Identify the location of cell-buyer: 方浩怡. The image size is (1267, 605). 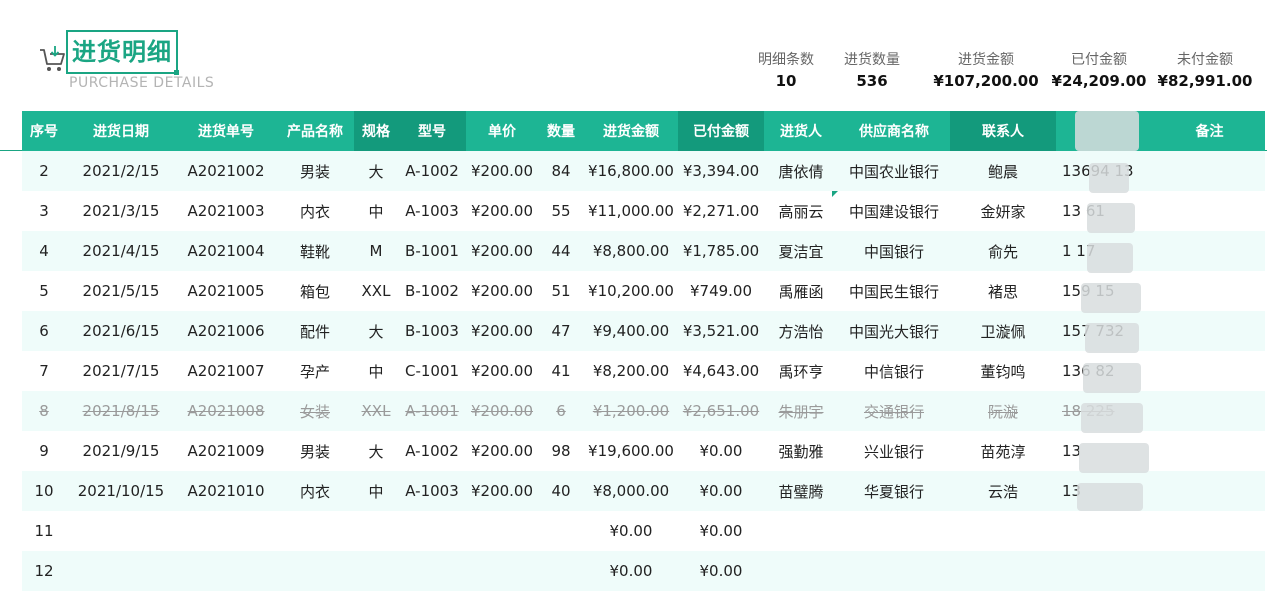
(801, 331).